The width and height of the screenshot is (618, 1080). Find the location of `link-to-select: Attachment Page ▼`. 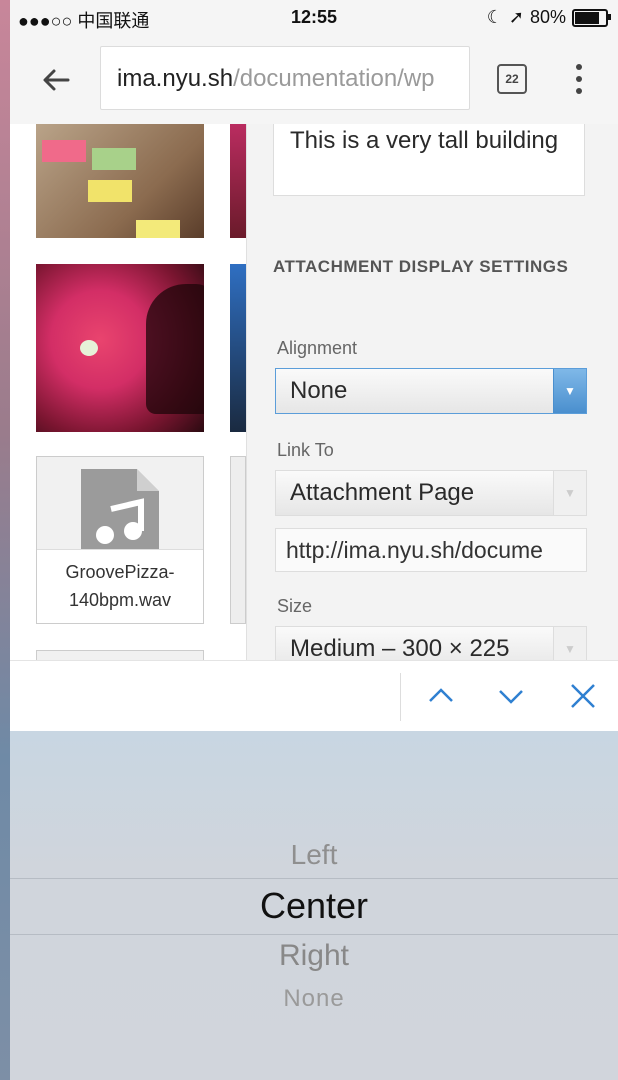

link-to-select: Attachment Page ▼ is located at coordinates (431, 493).